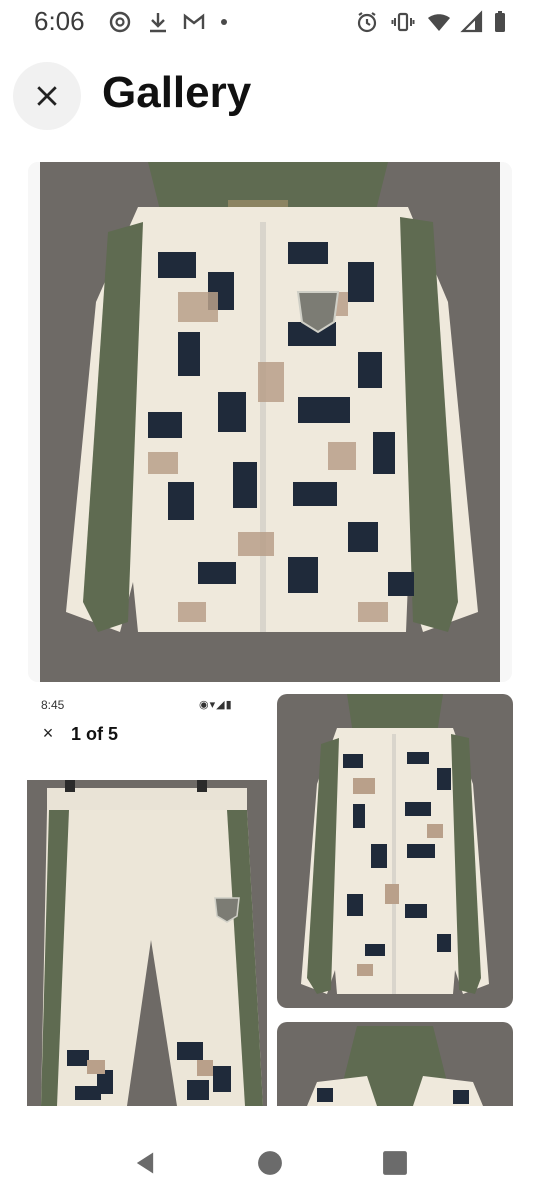 The image size is (540, 1200). I want to click on back-button, so click(145, 1163).